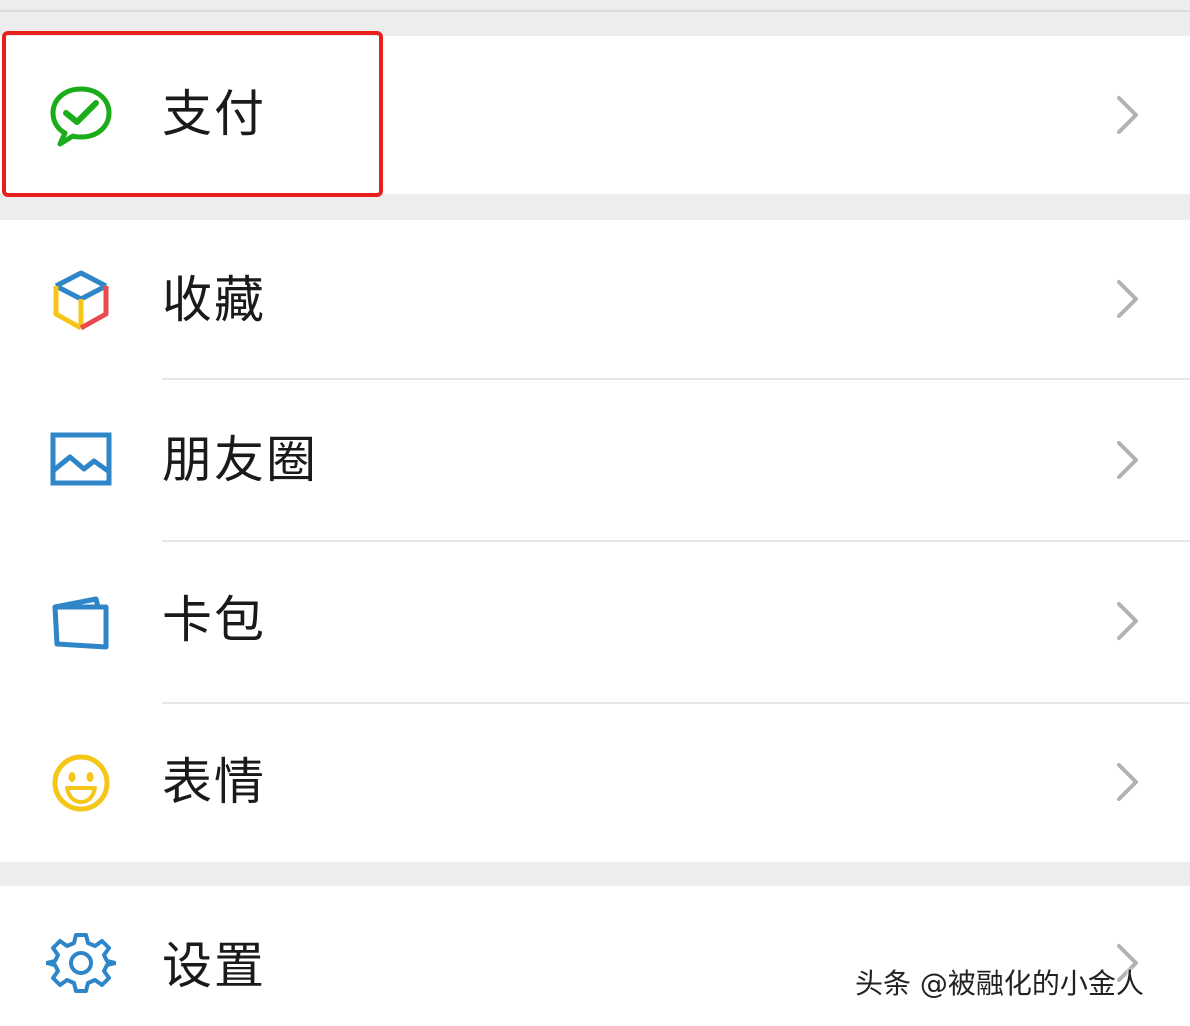  I want to click on menu-item-label: 卡包, so click(214, 620).